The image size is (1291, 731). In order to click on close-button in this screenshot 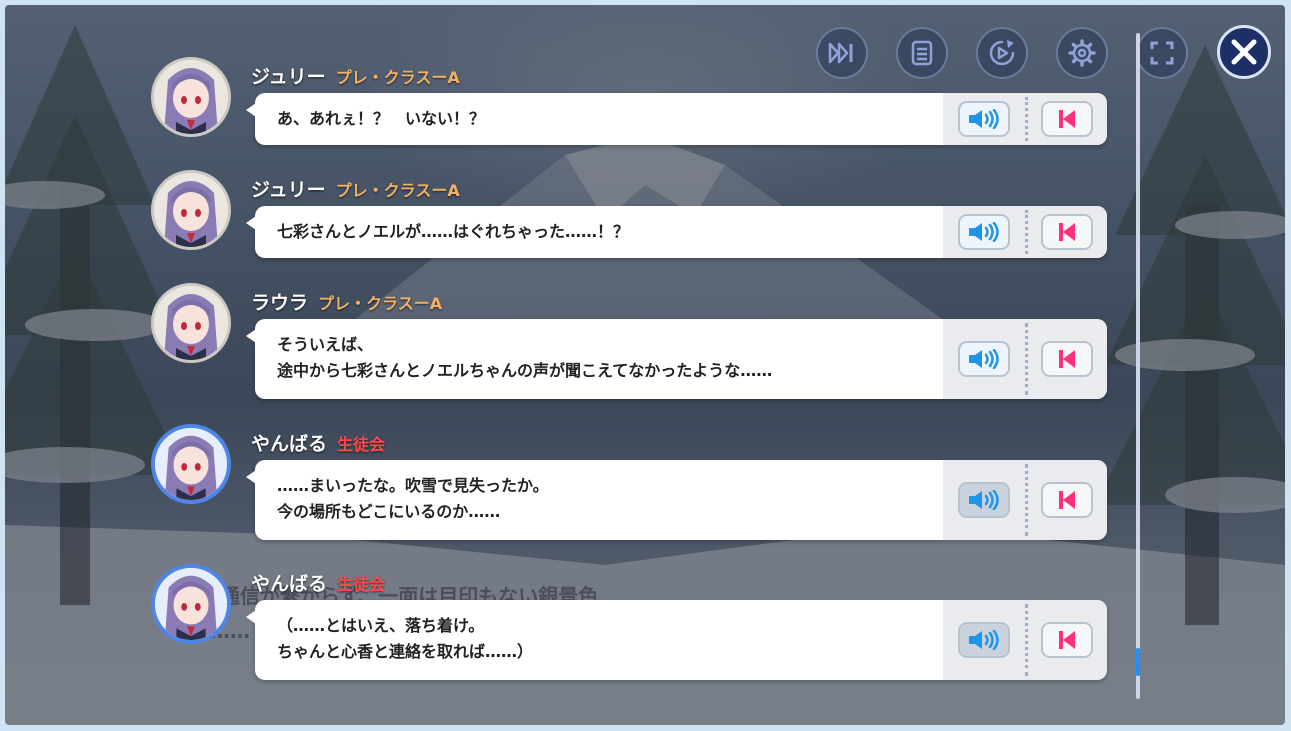, I will do `click(1244, 52)`.